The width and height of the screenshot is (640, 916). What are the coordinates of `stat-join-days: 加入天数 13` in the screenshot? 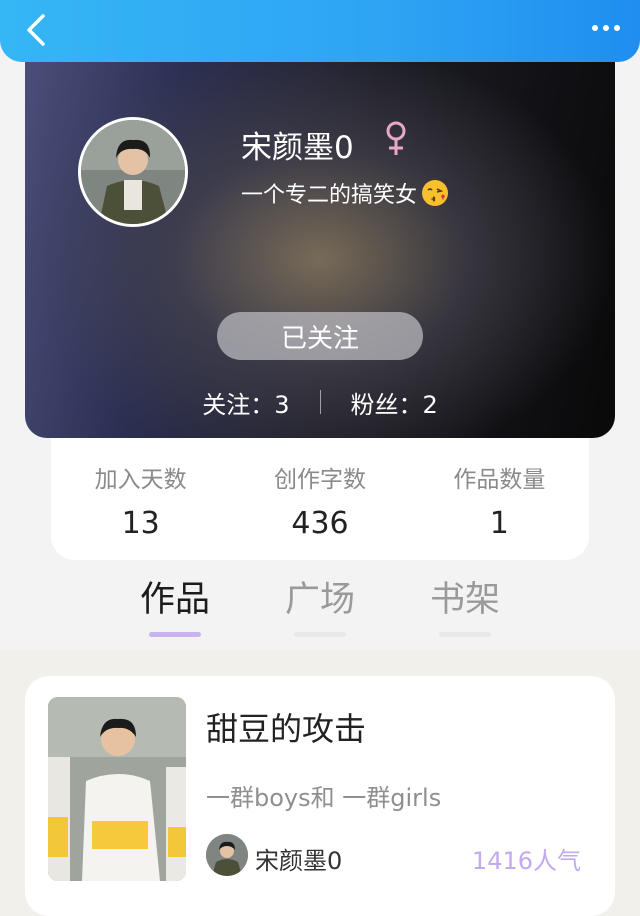 It's located at (140, 499).